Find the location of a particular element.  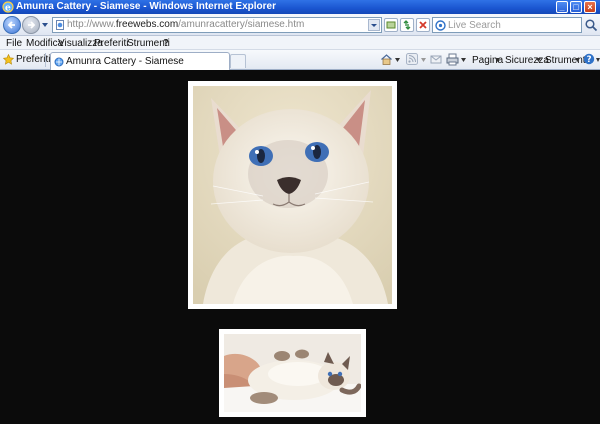

url-path: /amunracattery/siamese.htm is located at coordinates (241, 24).